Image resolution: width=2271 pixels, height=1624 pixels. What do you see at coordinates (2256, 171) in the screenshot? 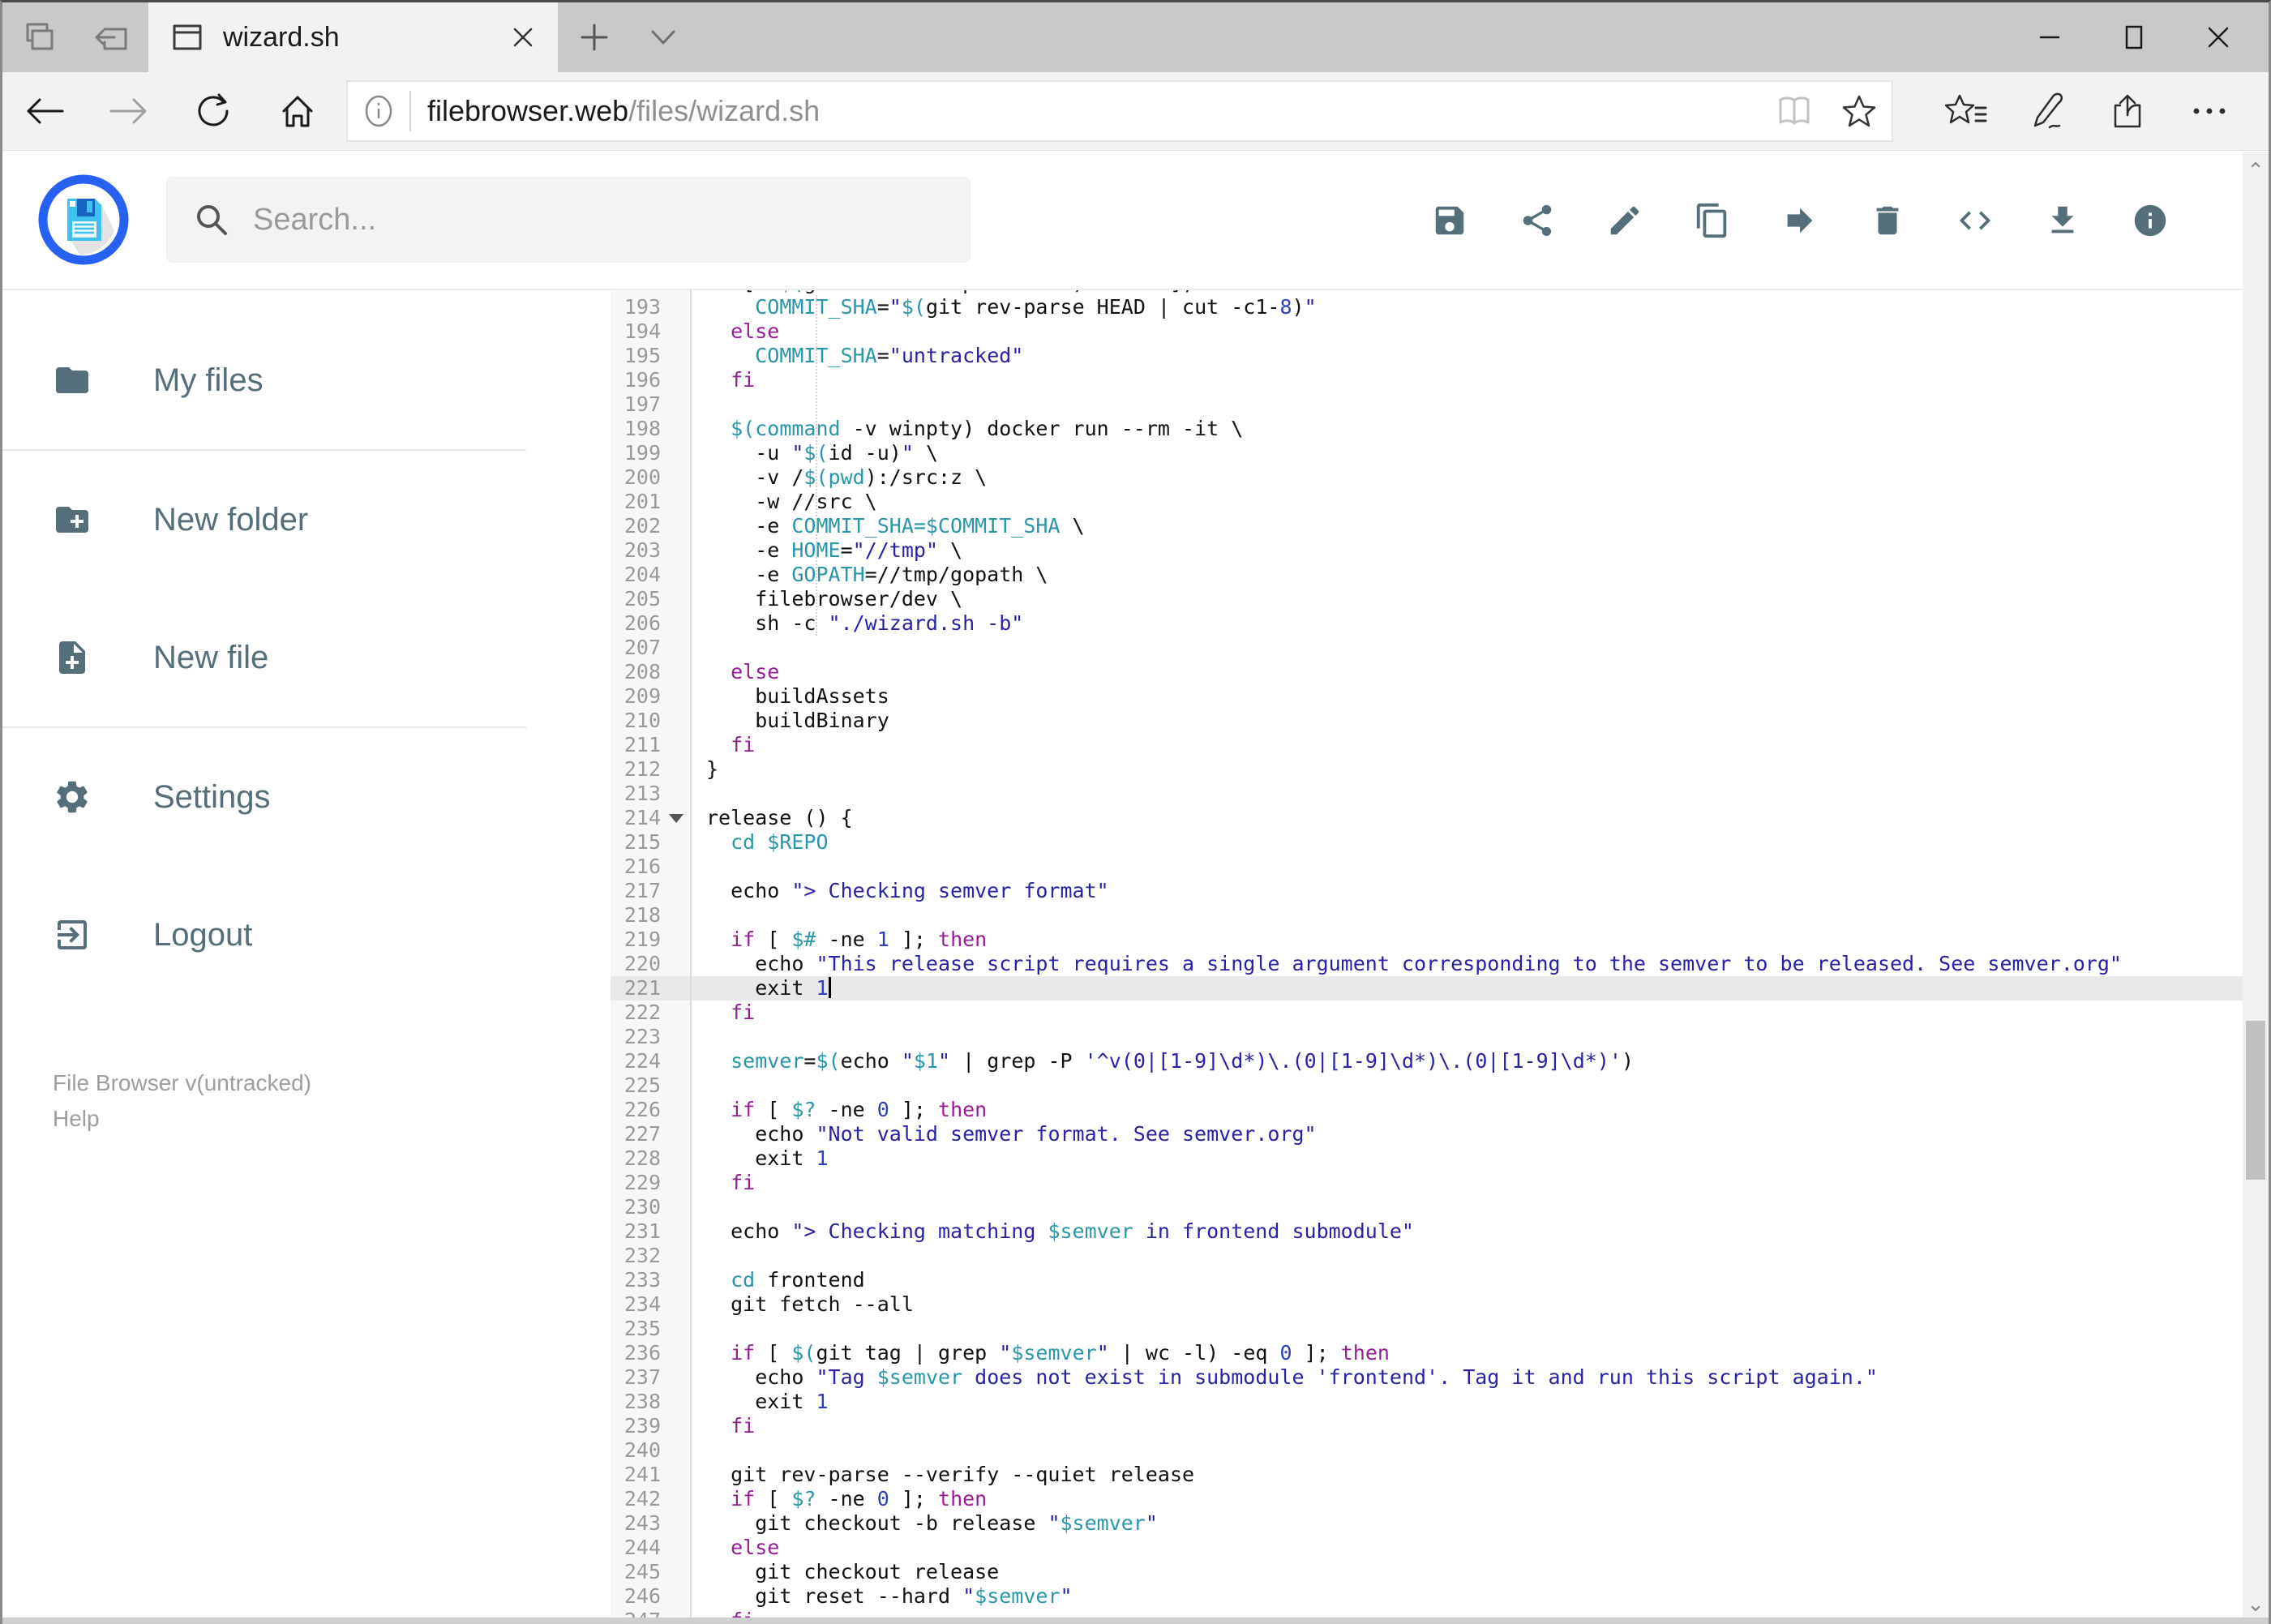
I see `scrollbar-up-icon: ⌃` at bounding box center [2256, 171].